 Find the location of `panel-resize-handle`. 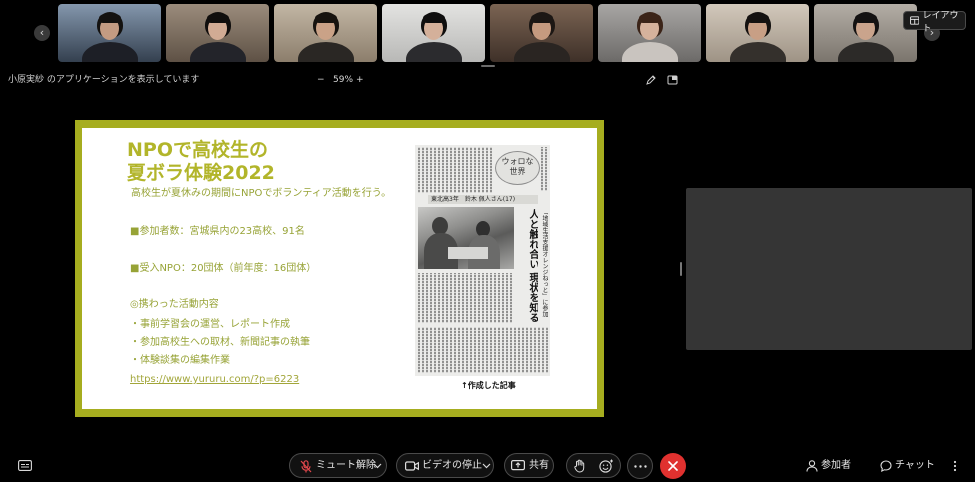

panel-resize-handle is located at coordinates (681, 269).